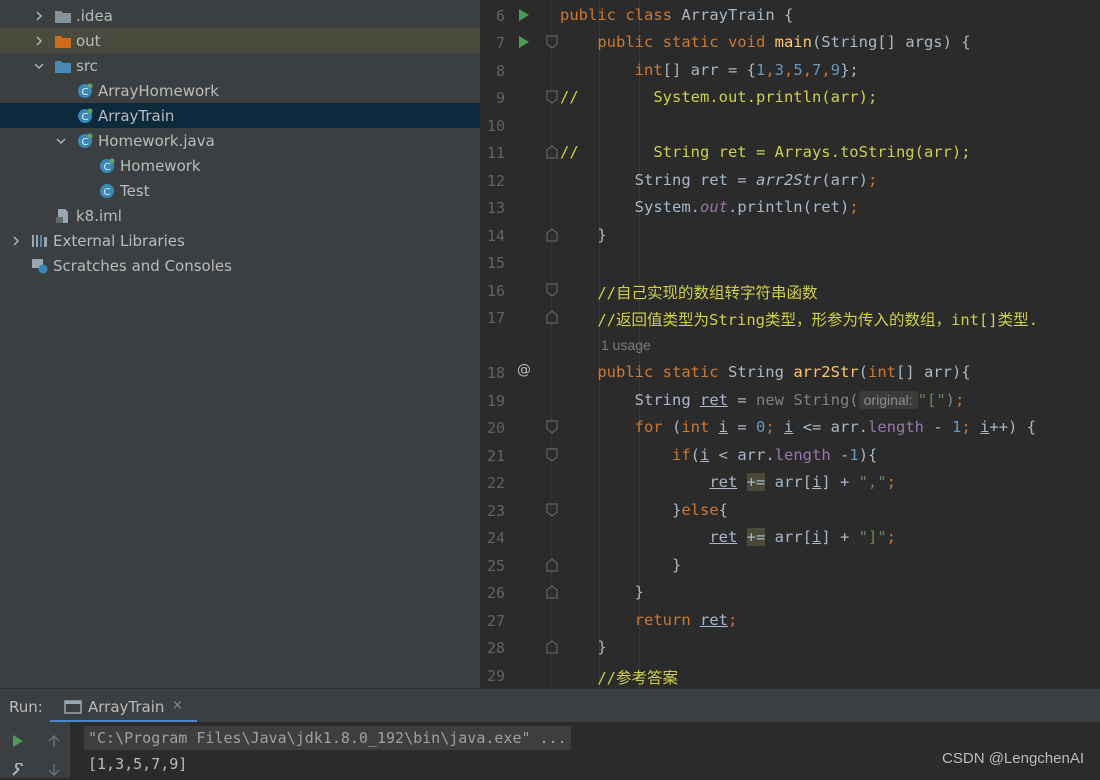 The height and width of the screenshot is (780, 1100). I want to click on tree-item-label: Scratches and Consoles, so click(142, 265).